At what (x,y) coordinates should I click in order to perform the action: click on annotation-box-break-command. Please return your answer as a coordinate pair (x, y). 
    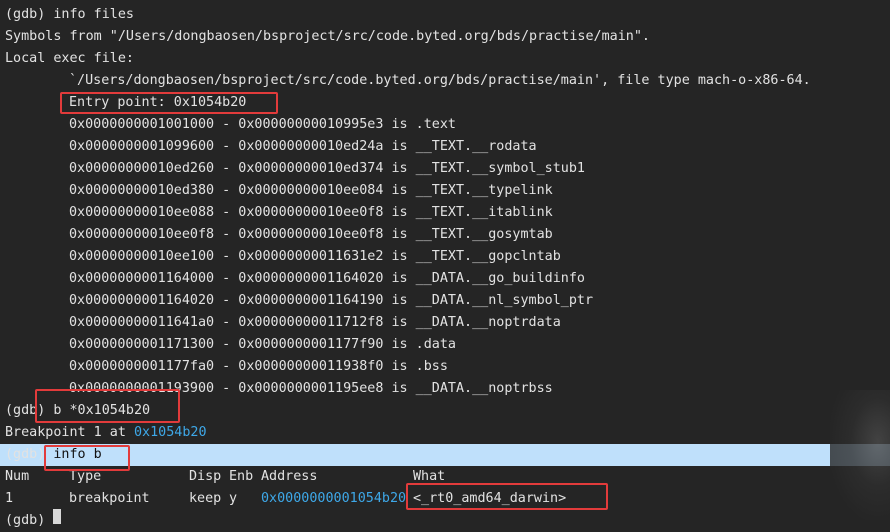
    Looking at the image, I should click on (107, 406).